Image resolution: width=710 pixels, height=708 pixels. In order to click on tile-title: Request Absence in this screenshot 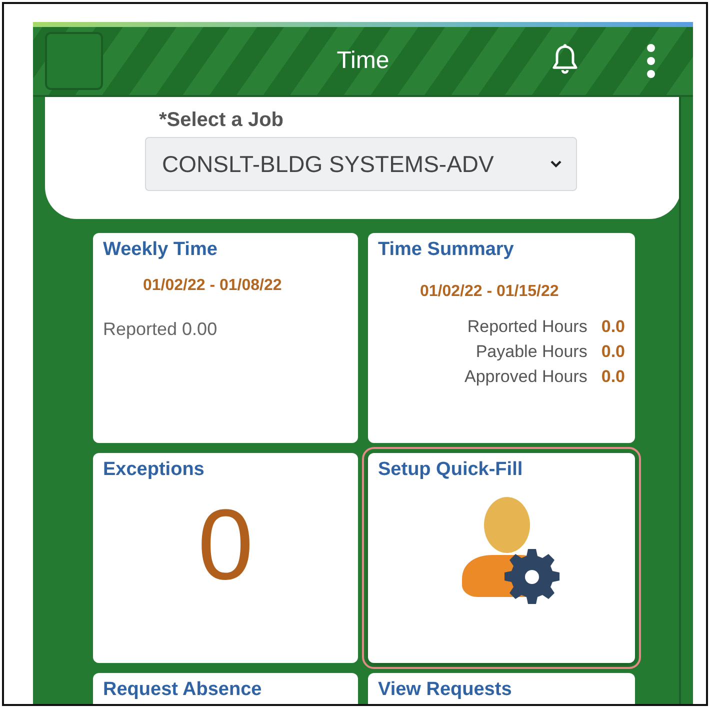, I will do `click(183, 690)`.